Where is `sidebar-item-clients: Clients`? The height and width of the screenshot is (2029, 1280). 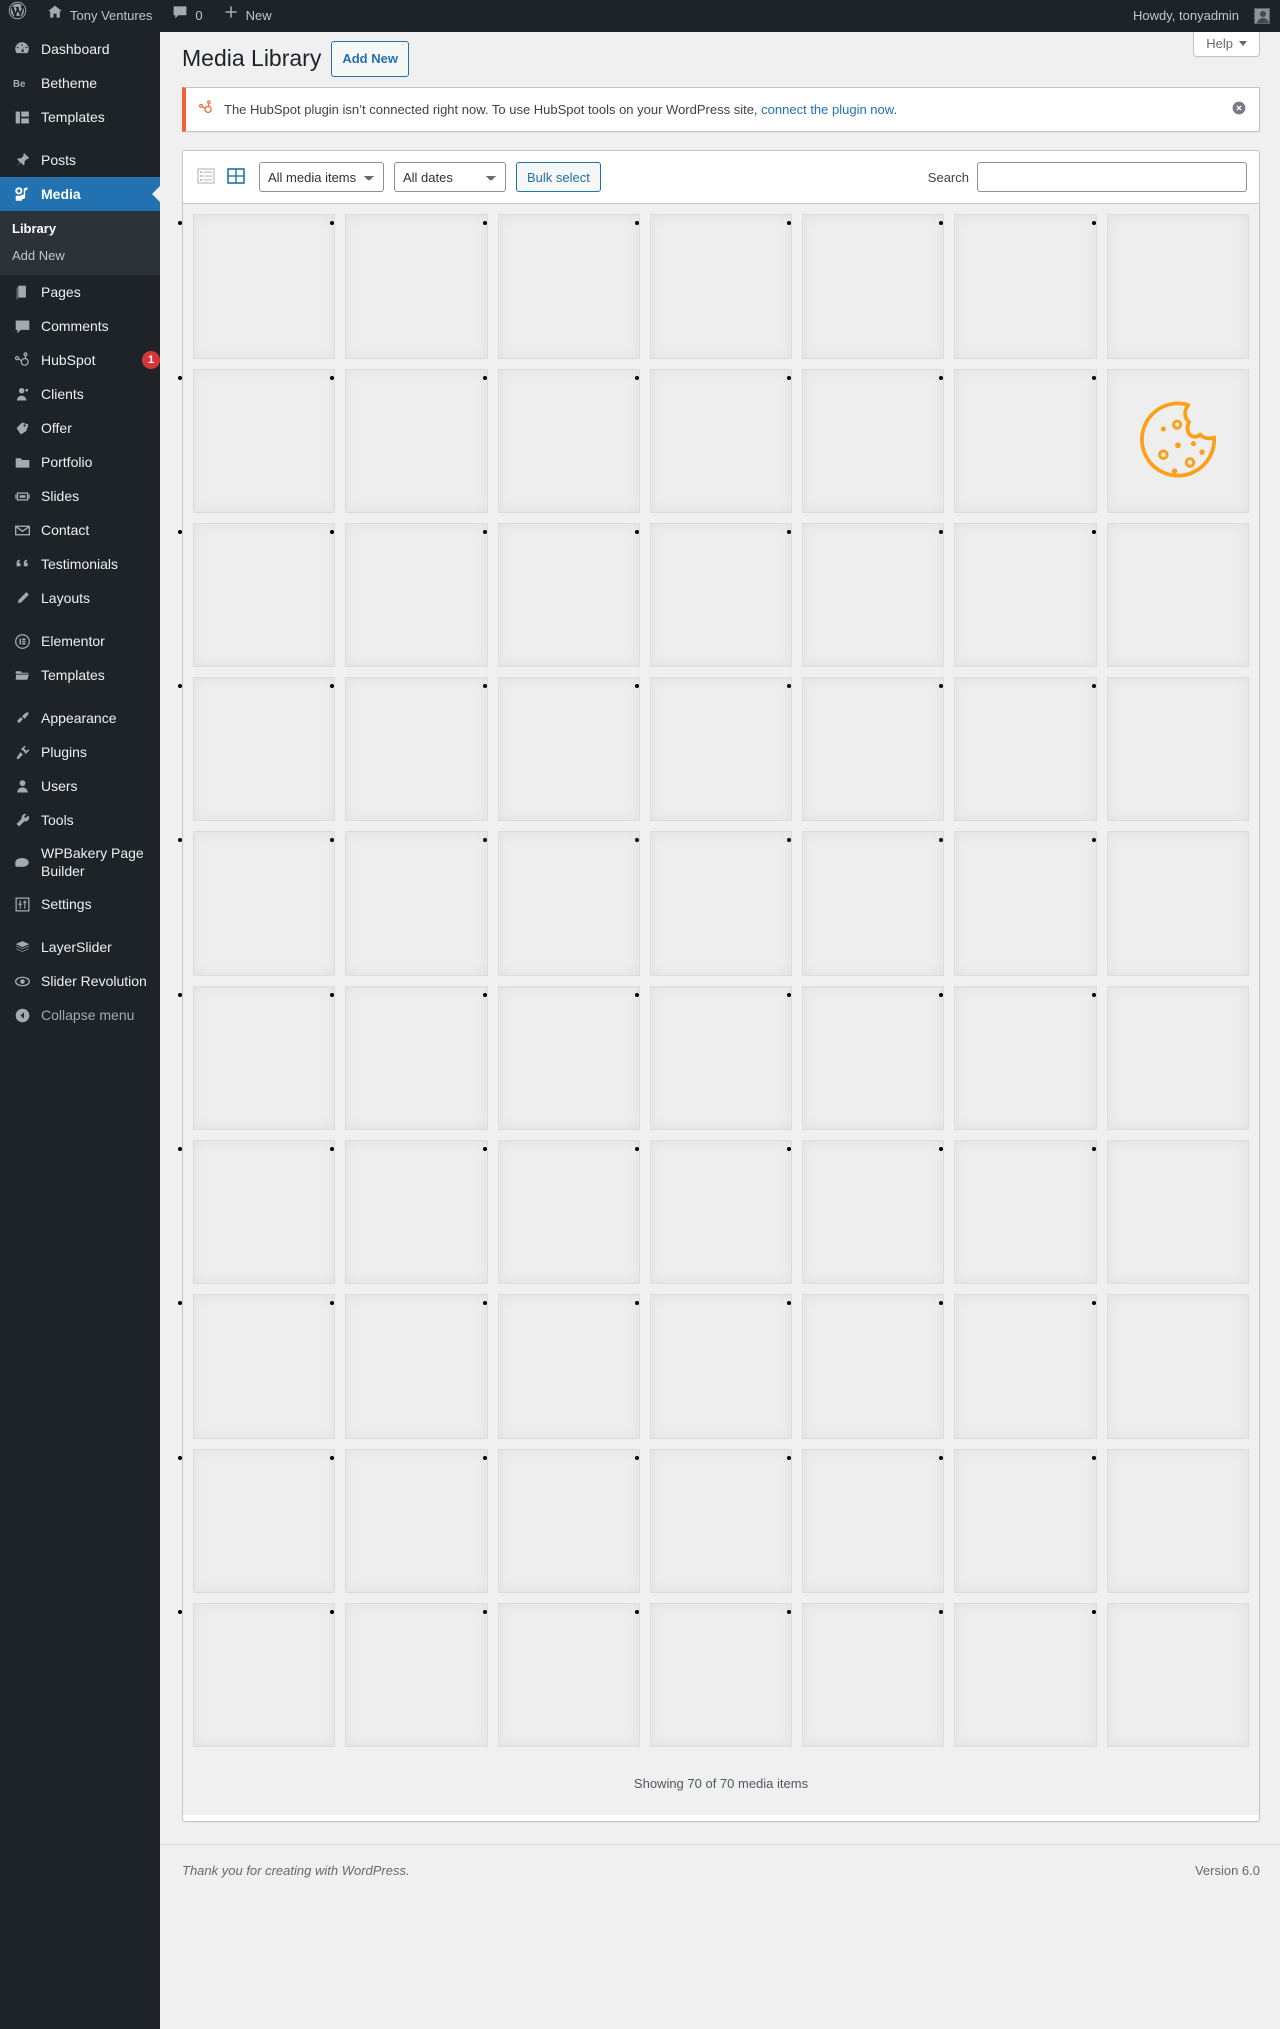 sidebar-item-clients: Clients is located at coordinates (80, 394).